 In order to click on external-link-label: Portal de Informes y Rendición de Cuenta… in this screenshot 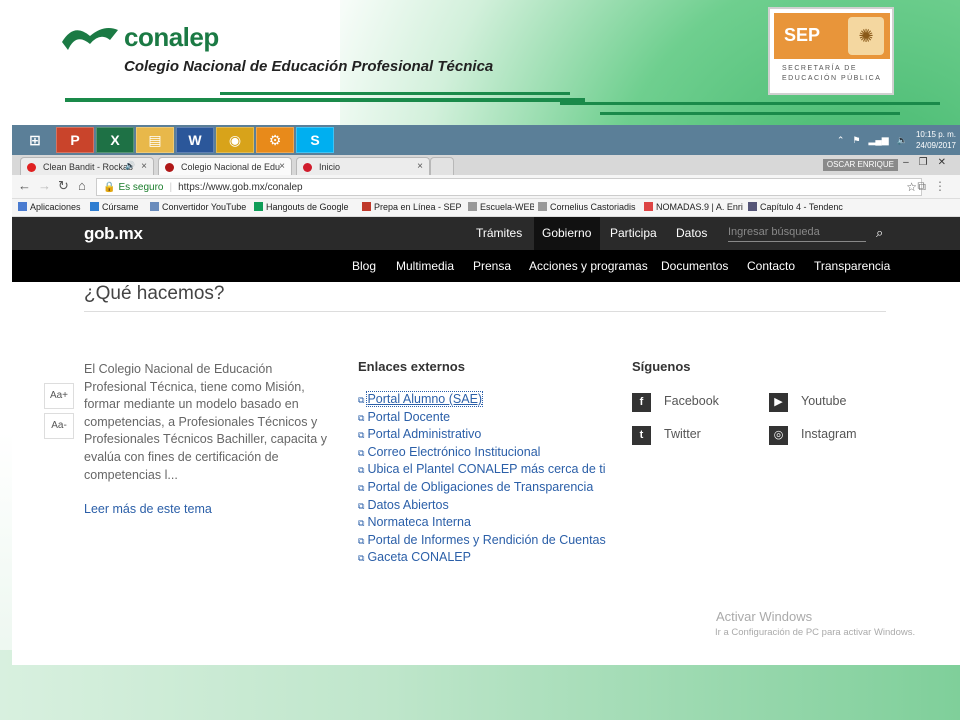, I will do `click(486, 539)`.